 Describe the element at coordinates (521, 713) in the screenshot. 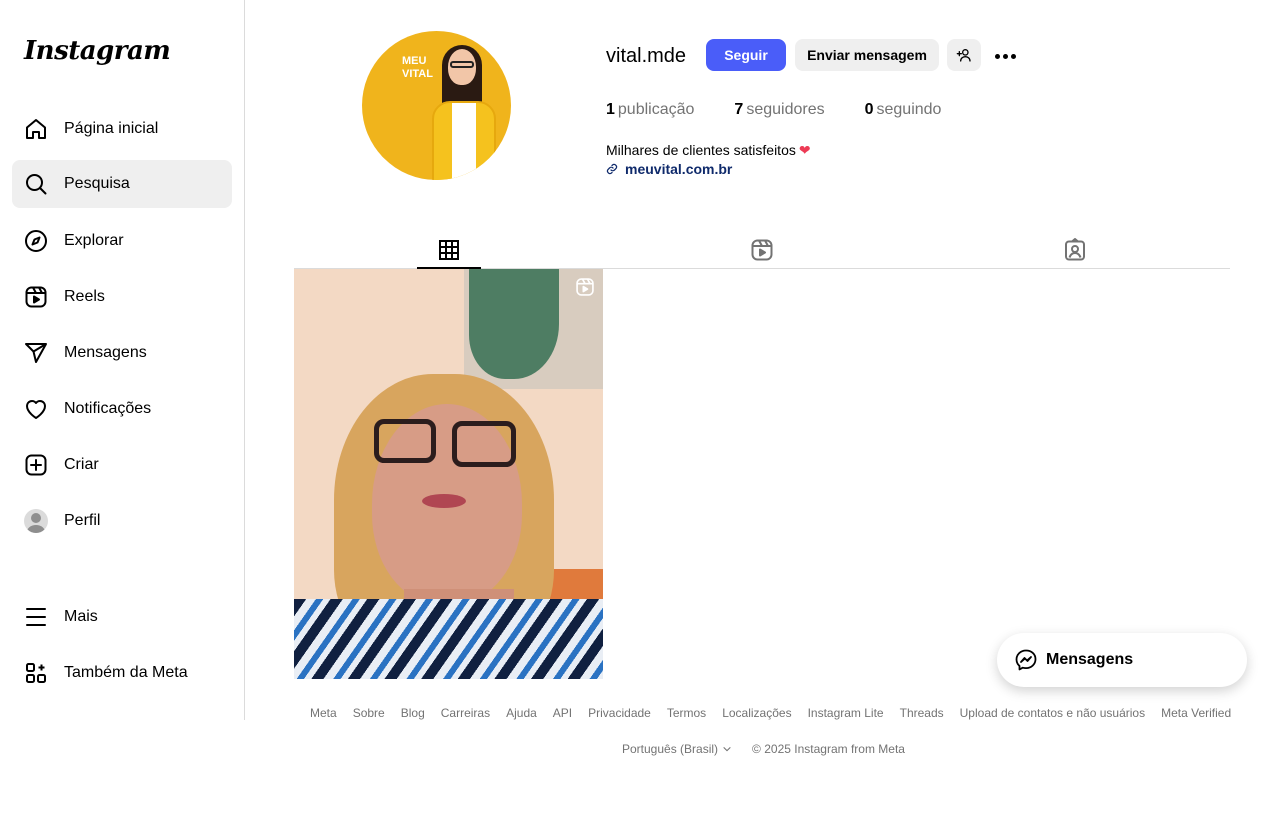

I see `footer-link: Ajuda` at that location.